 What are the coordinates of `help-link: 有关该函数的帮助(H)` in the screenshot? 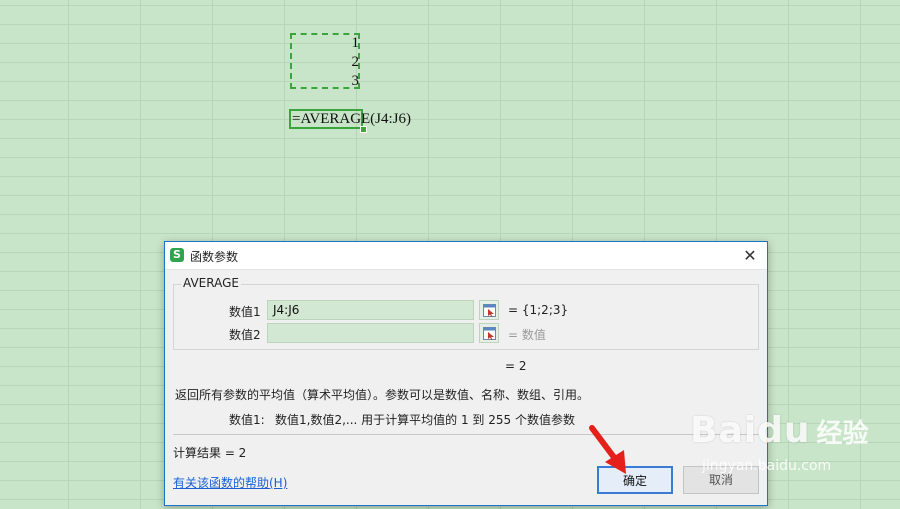 It's located at (230, 482).